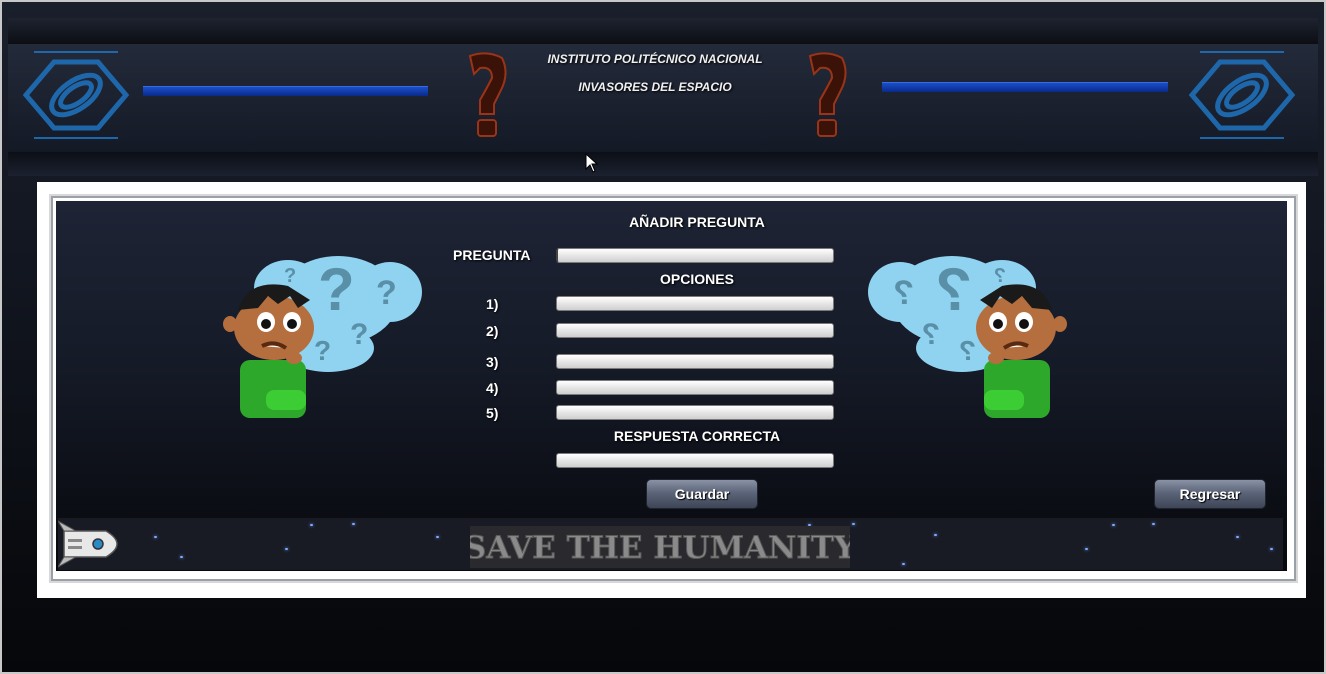  I want to click on header-line-left, so click(285, 91).